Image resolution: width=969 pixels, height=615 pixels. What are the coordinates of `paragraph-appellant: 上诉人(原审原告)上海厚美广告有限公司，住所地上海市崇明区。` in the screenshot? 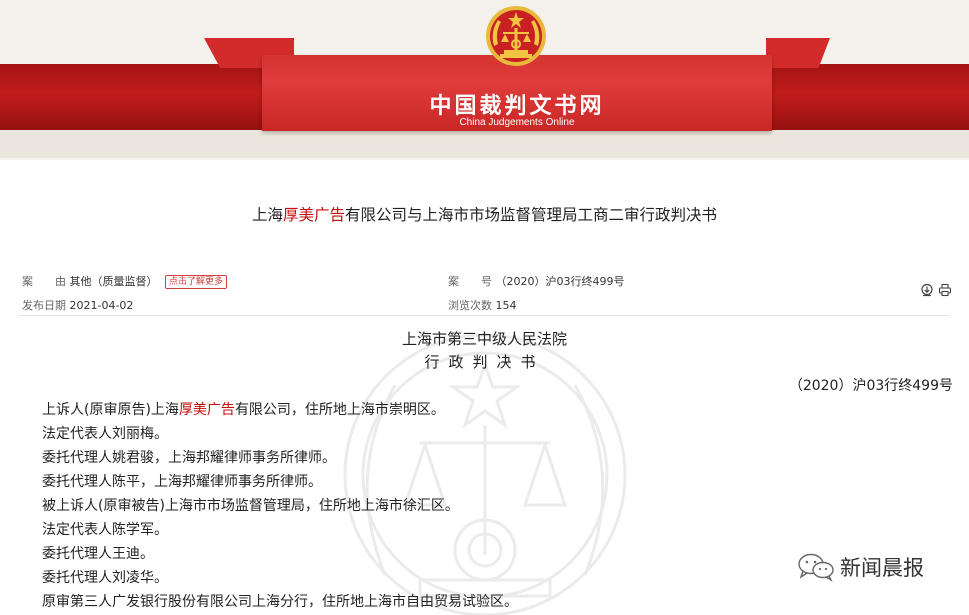 It's located at (243, 409).